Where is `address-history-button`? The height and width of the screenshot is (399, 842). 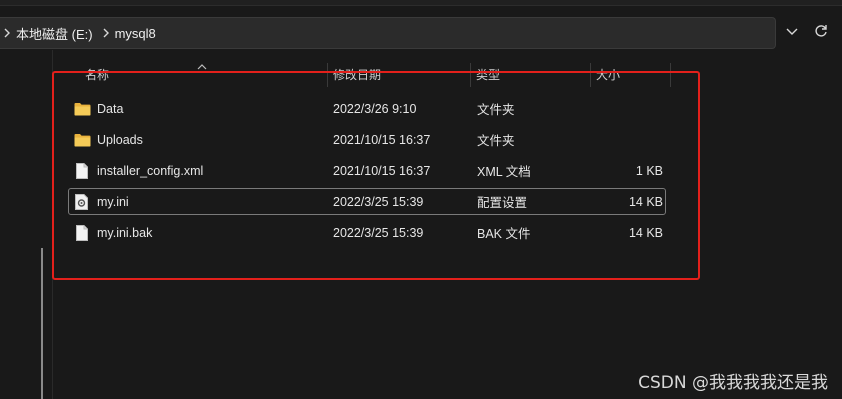
address-history-button is located at coordinates (792, 32).